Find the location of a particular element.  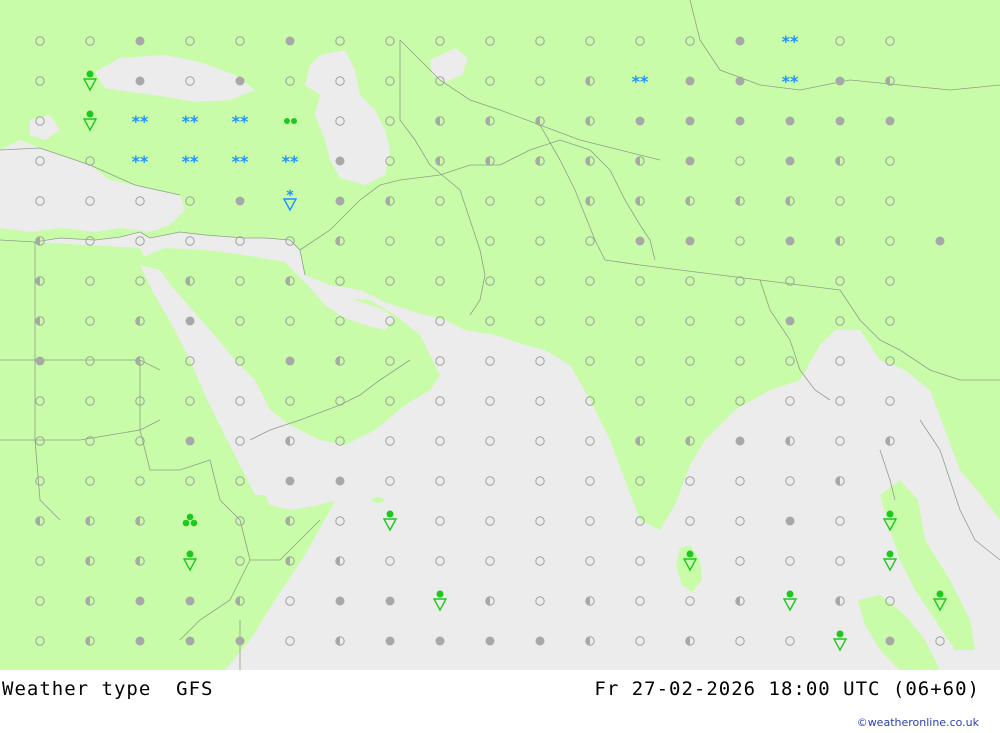

product-title: Weather type is located at coordinates (77, 689).